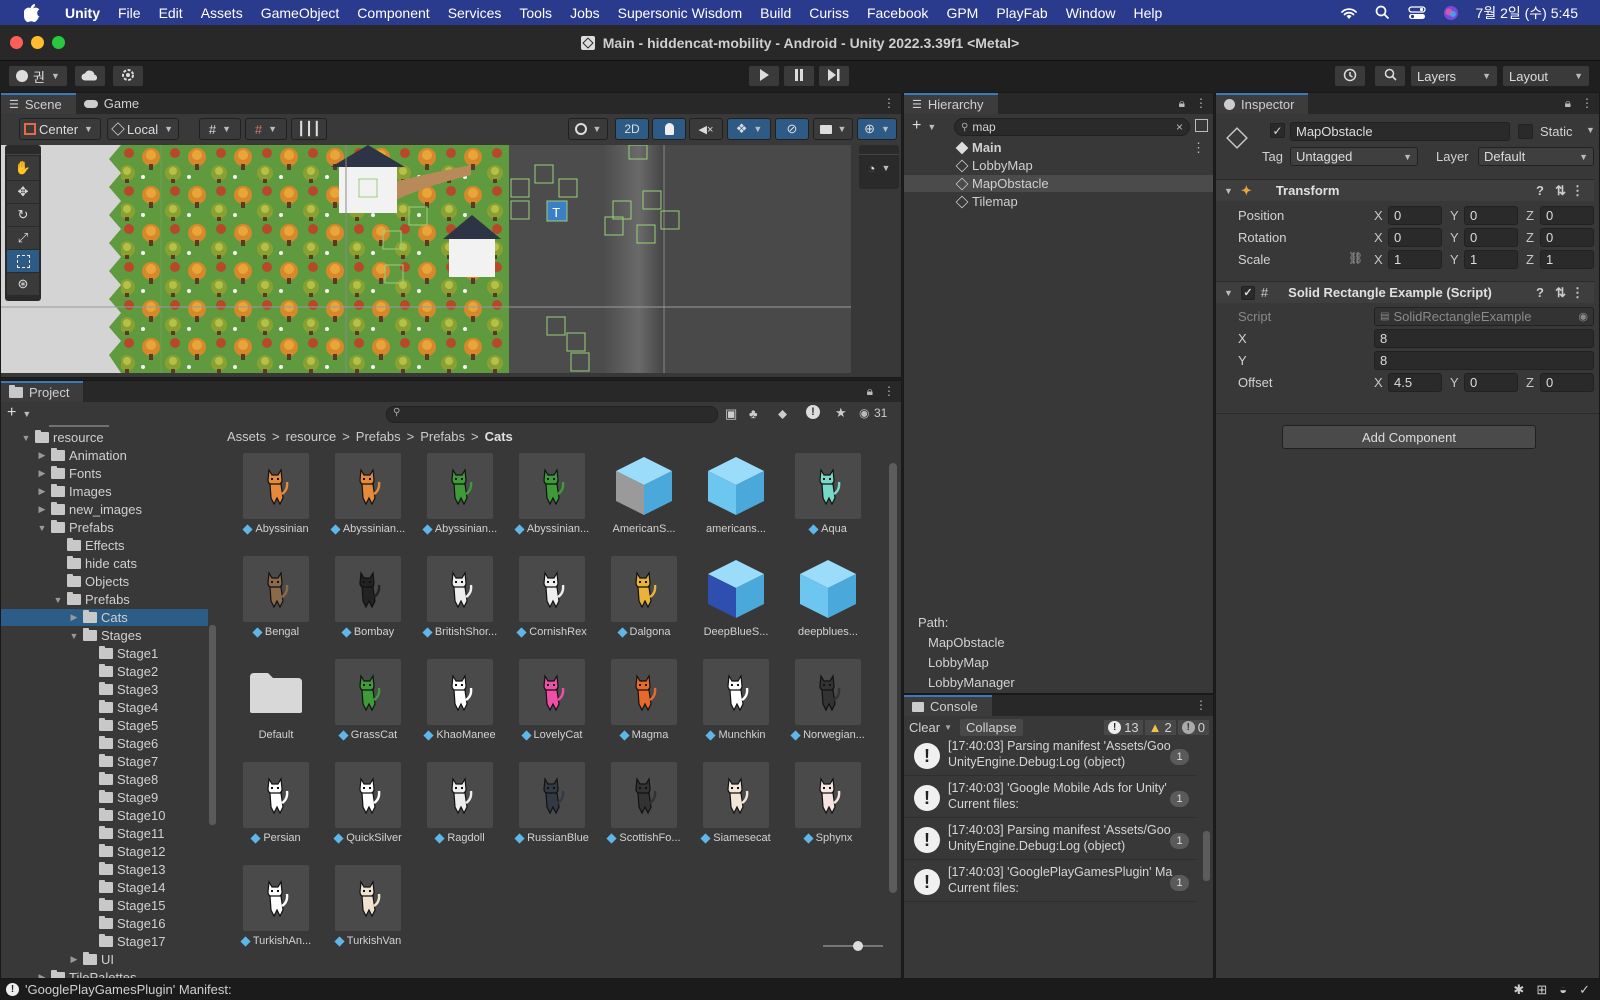  What do you see at coordinates (266, 129) in the screenshot?
I see `grid-visibility-button: # ▼` at bounding box center [266, 129].